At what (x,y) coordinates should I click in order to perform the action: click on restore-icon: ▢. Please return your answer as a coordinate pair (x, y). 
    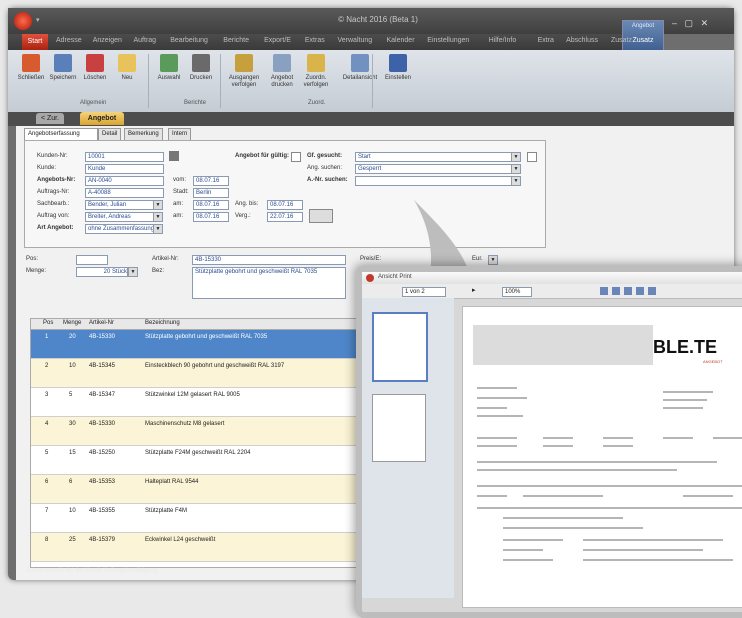
    Looking at the image, I should click on (689, 23).